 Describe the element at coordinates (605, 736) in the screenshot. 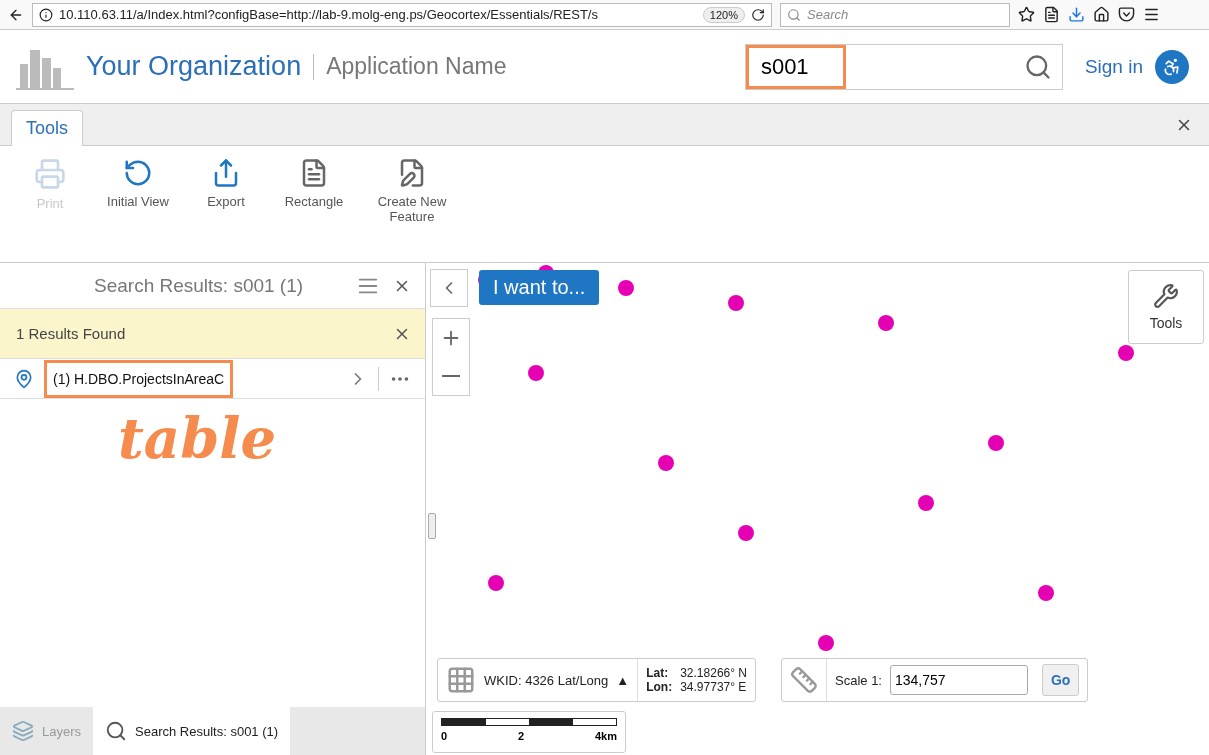

I see `scale-bar-label: 4km` at that location.